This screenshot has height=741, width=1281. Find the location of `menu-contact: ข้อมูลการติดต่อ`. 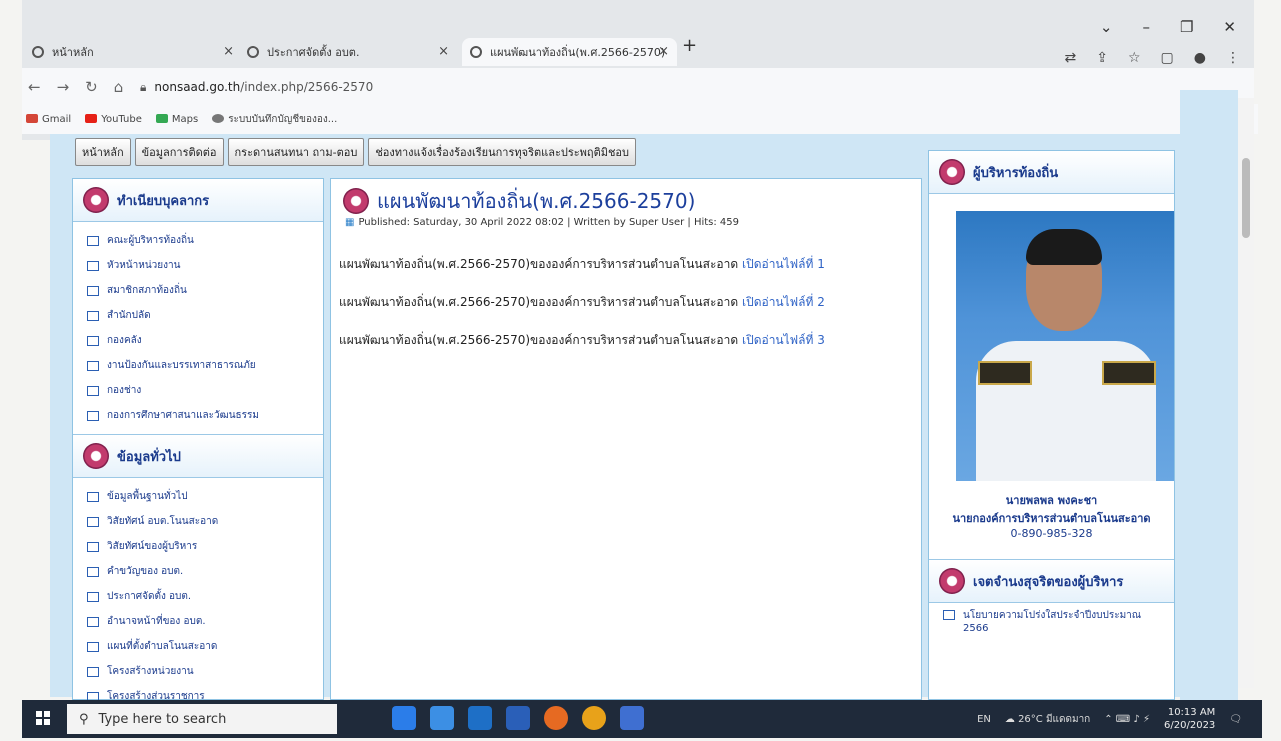

menu-contact: ข้อมูลการติดต่อ is located at coordinates (179, 152).